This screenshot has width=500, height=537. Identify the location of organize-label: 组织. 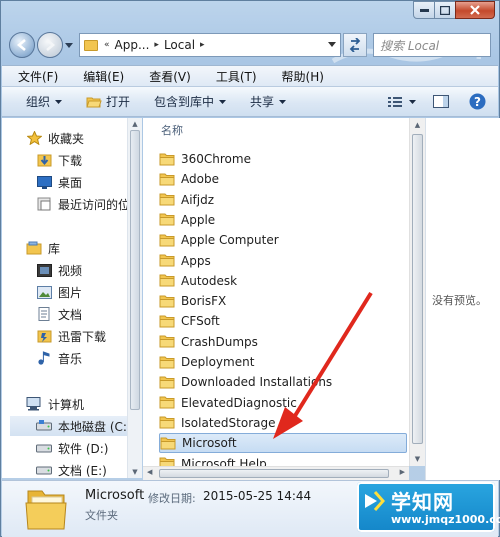
(38, 102).